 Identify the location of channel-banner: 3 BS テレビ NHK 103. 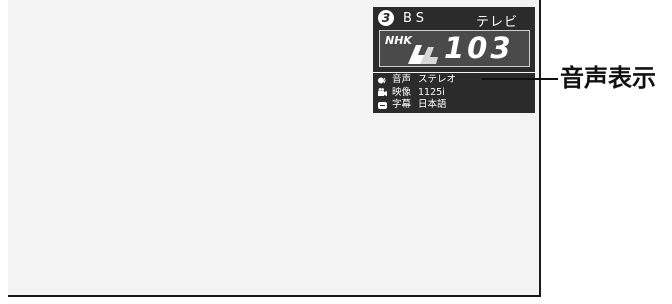
(454, 39).